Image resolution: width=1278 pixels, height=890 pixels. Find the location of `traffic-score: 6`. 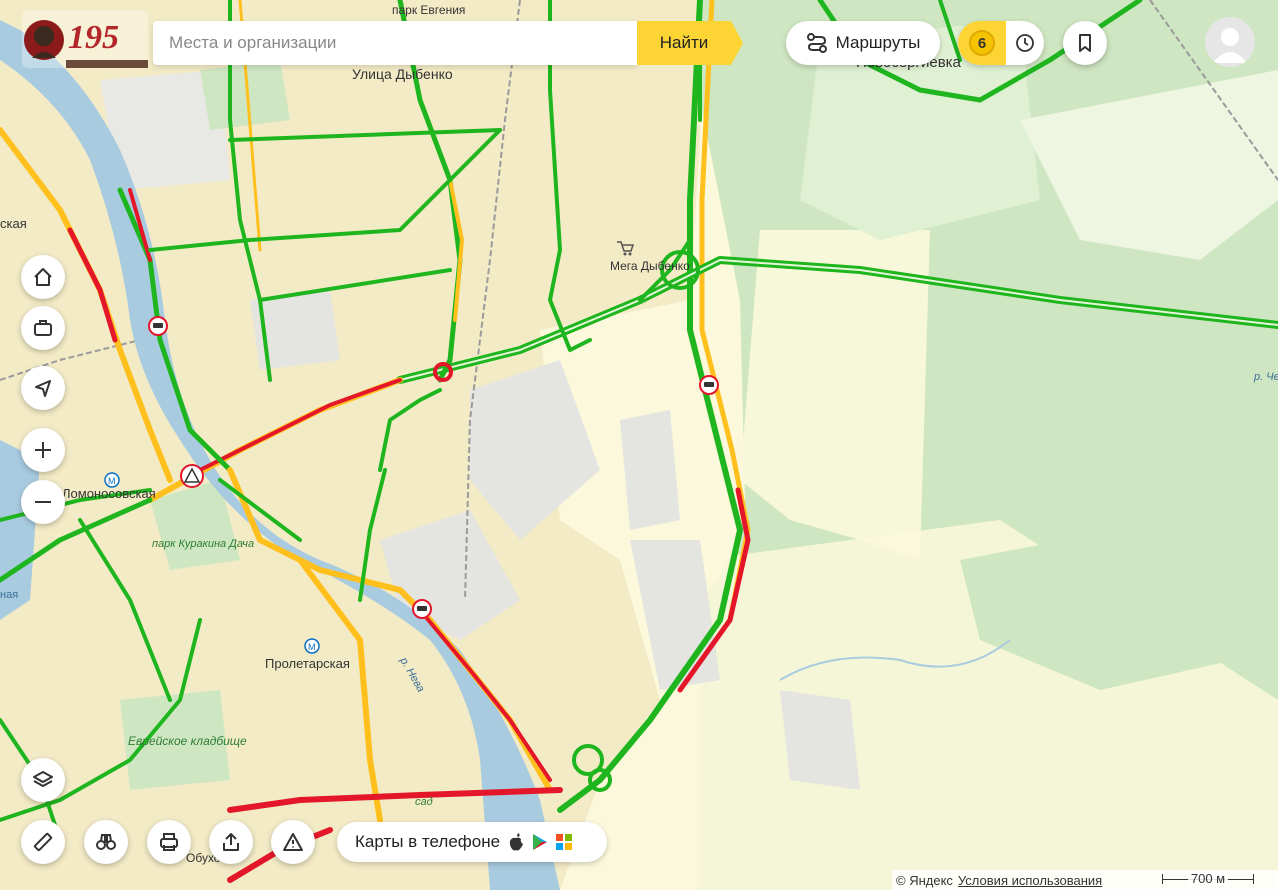

traffic-score: 6 is located at coordinates (982, 43).